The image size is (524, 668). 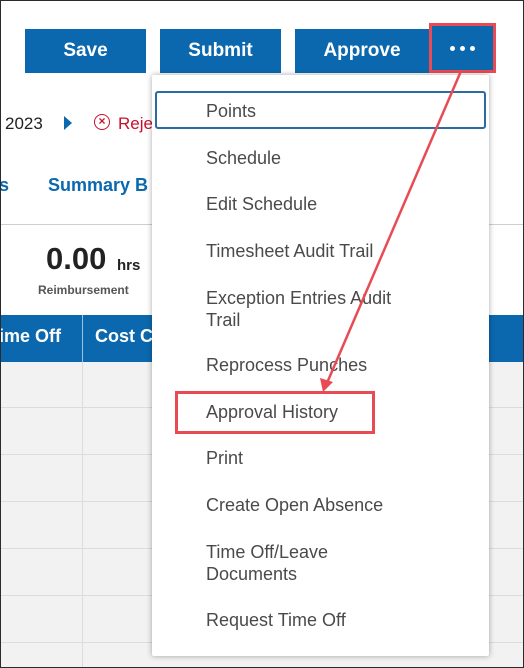 I want to click on annotation-arrow, so click(x=391, y=231).